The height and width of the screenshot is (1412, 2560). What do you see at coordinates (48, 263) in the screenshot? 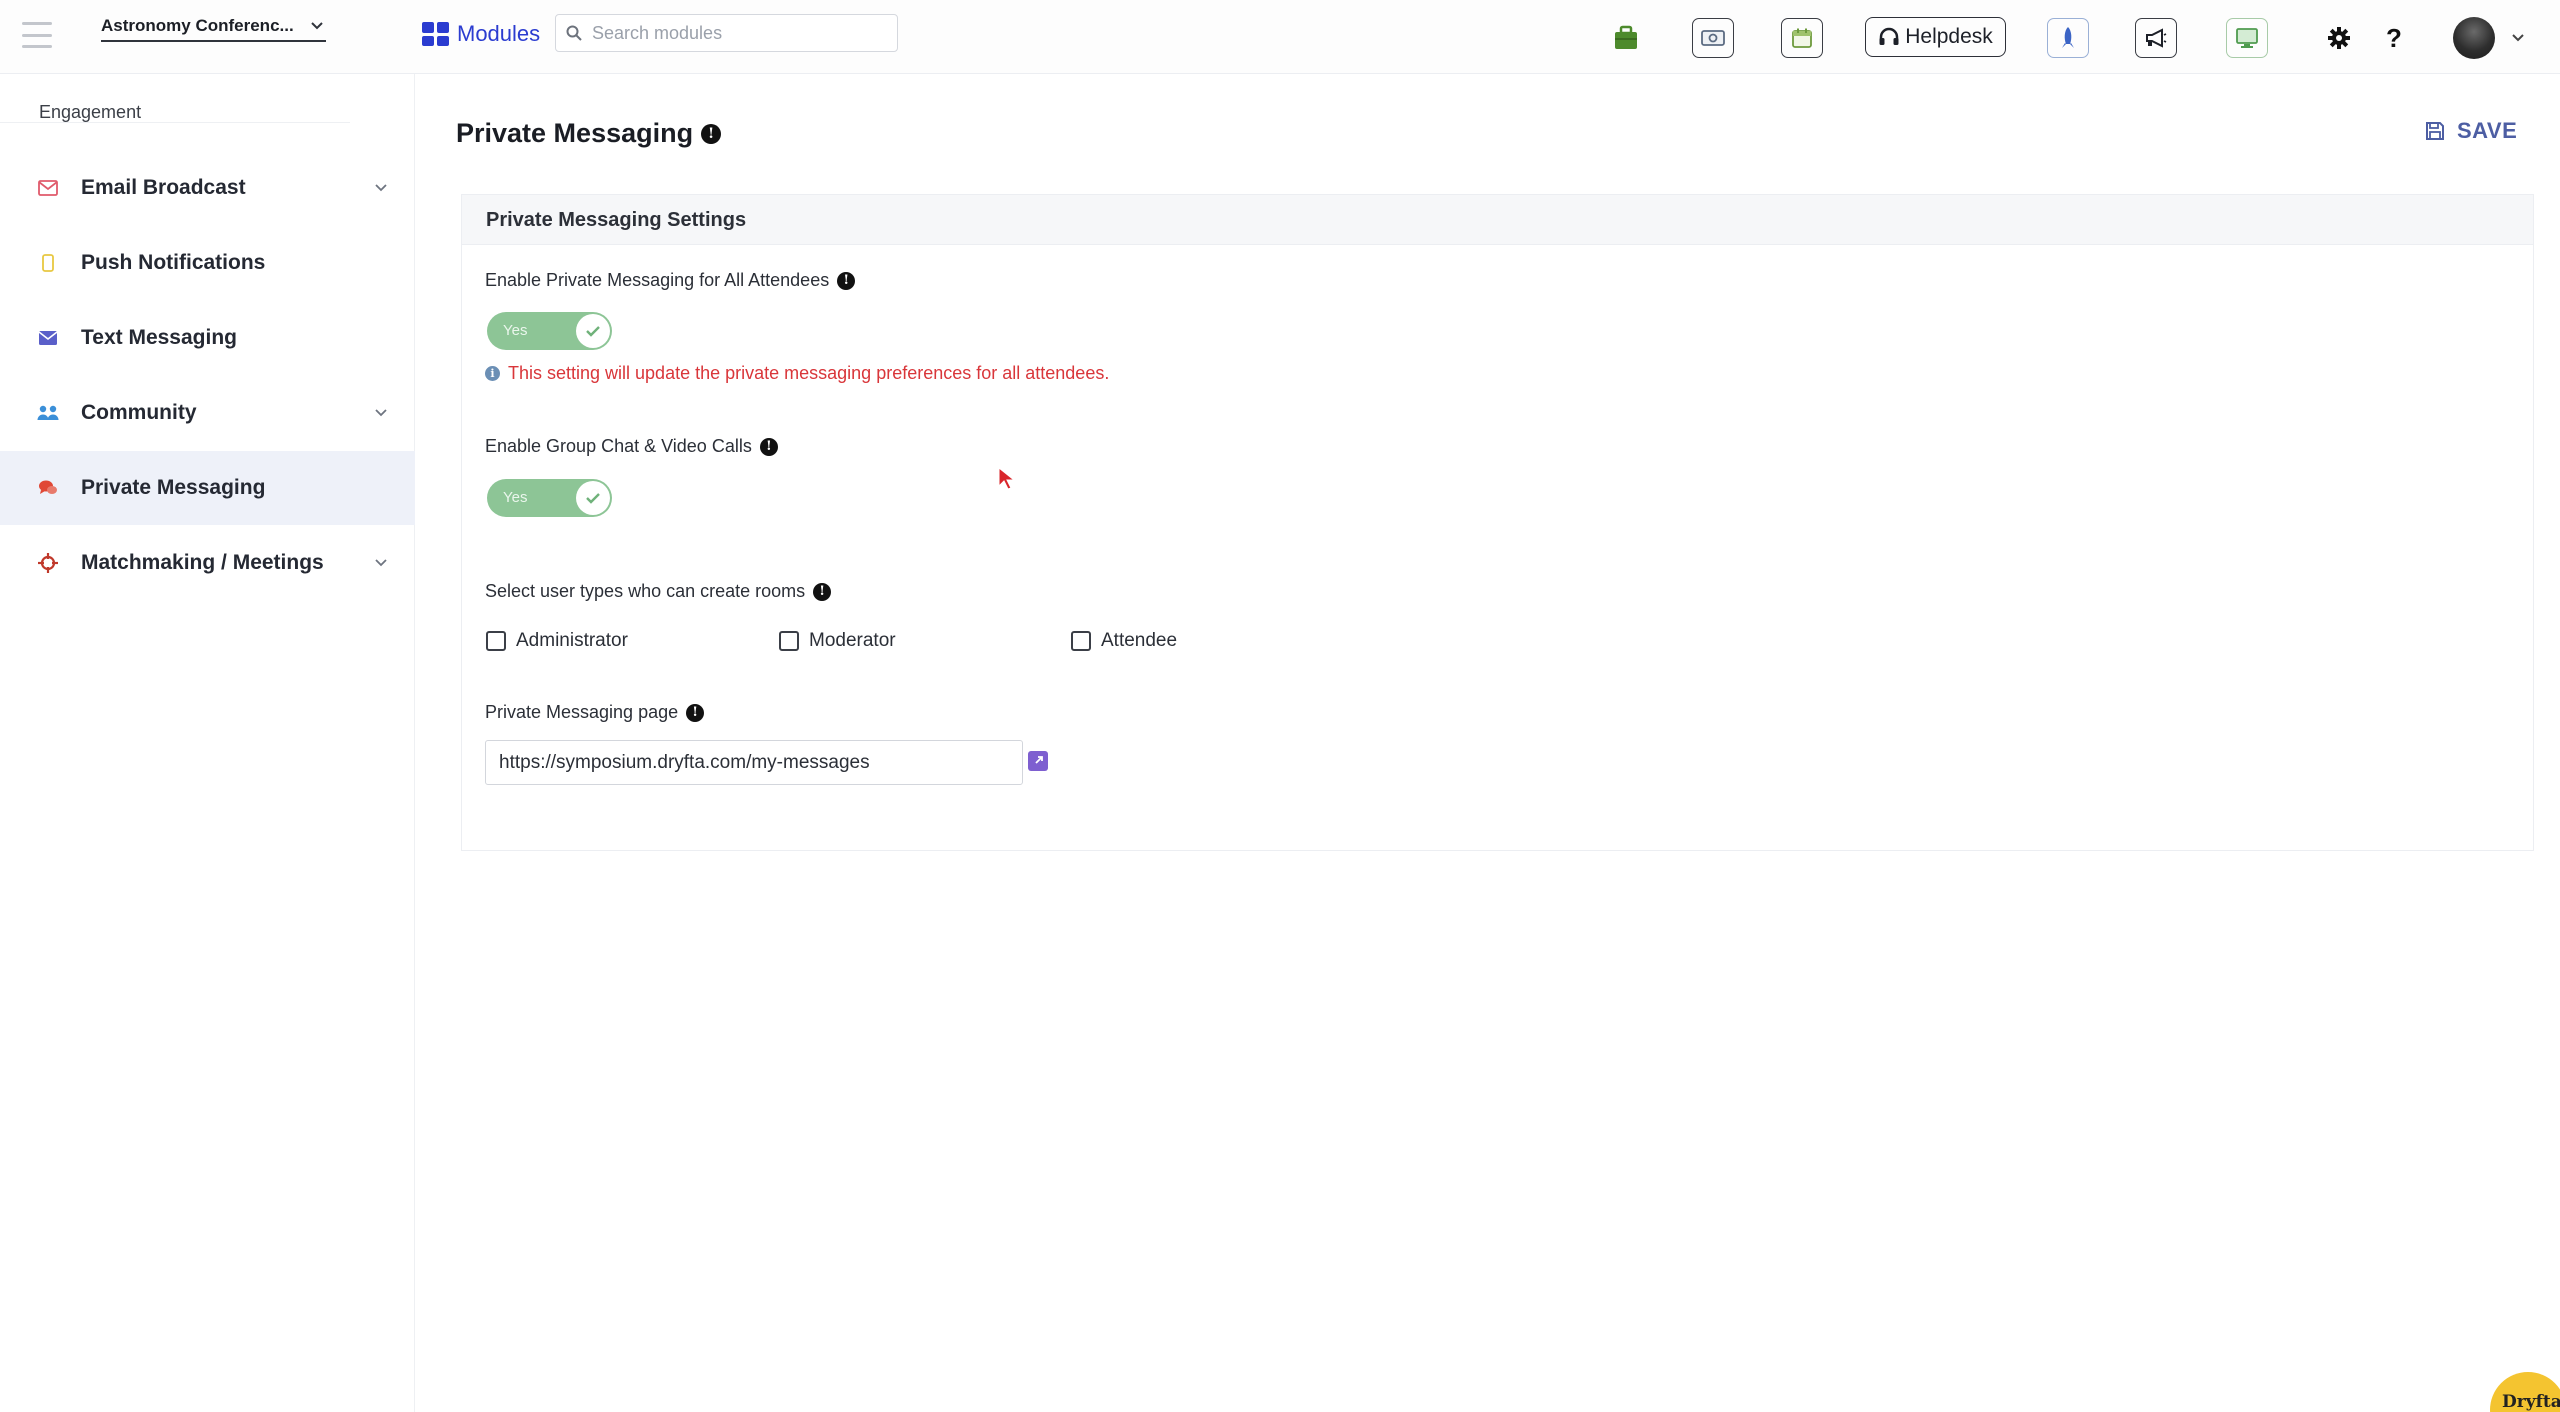
I see `mobile-icon` at bounding box center [48, 263].